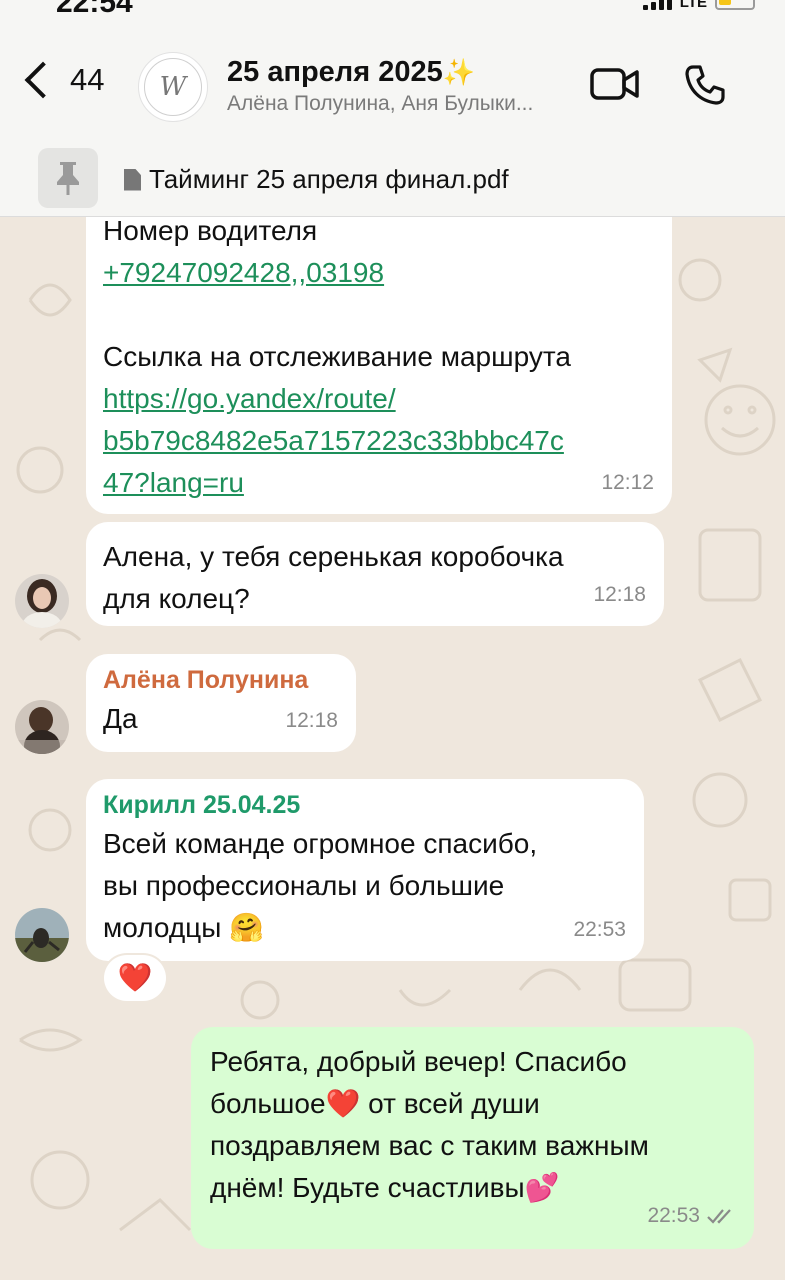 The height and width of the screenshot is (1280, 785). What do you see at coordinates (542, 1187) in the screenshot?
I see `two-hearts-emoji: 💕` at bounding box center [542, 1187].